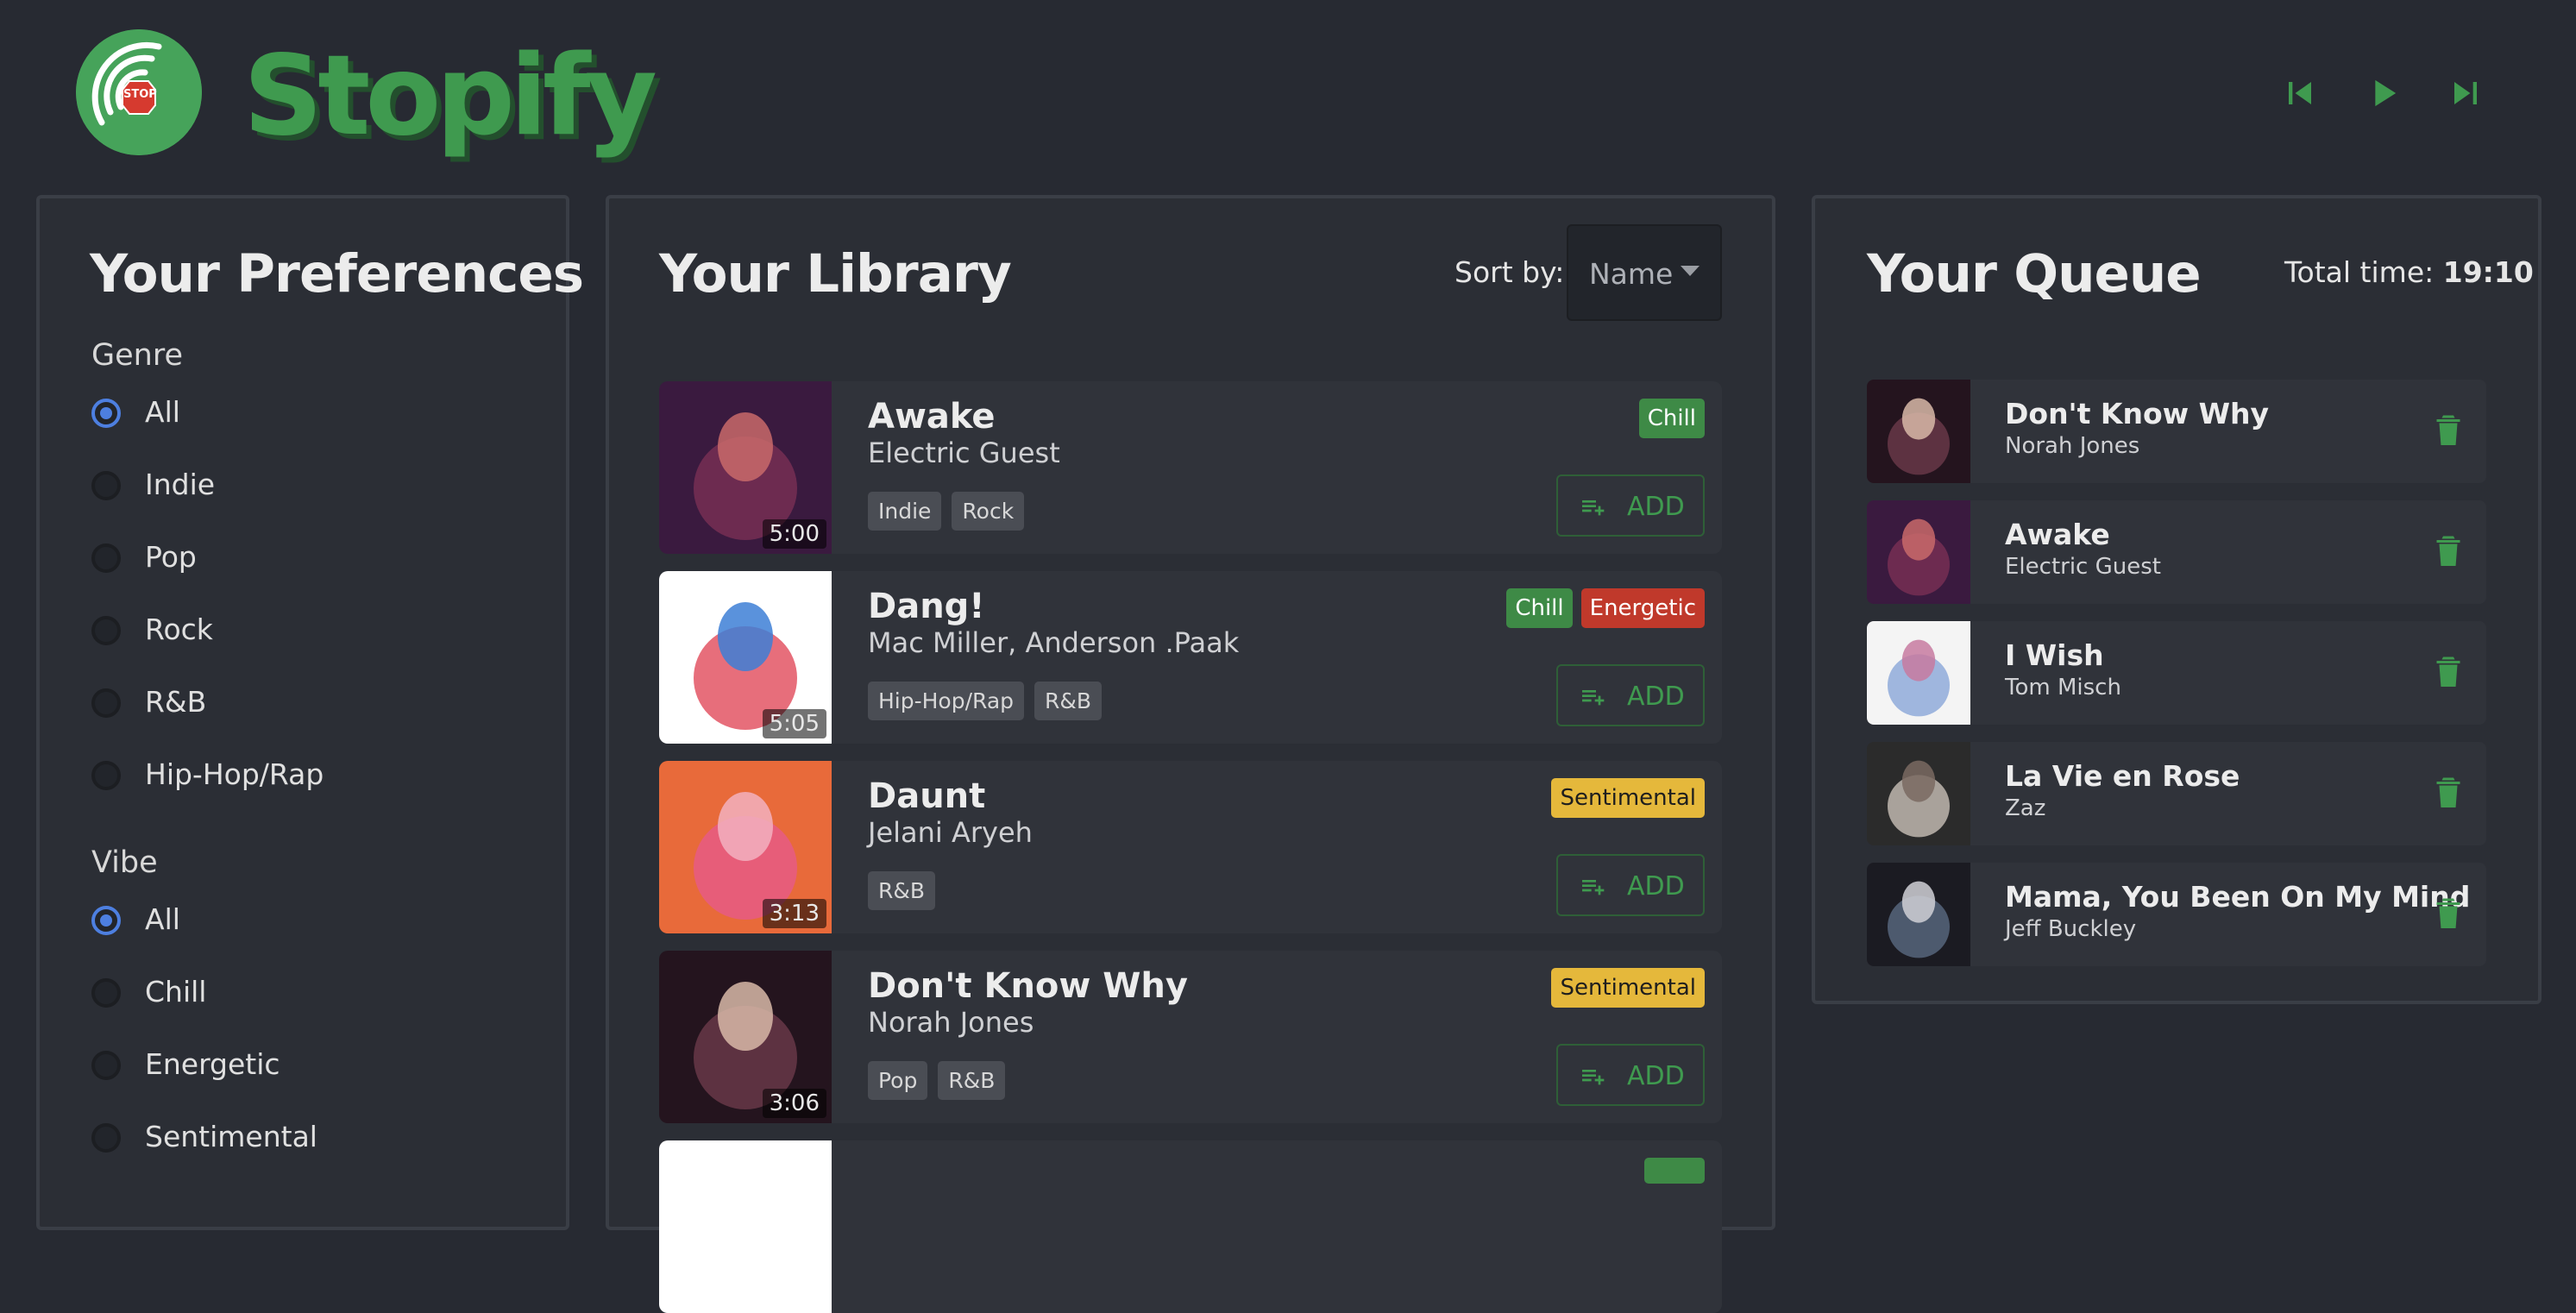 This screenshot has width=2576, height=1313. What do you see at coordinates (2071, 929) in the screenshot?
I see `queue-item-artist: Jeff Buckley` at bounding box center [2071, 929].